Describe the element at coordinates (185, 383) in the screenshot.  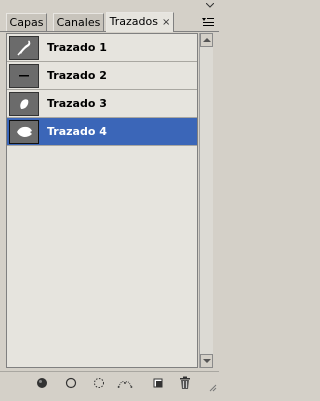
I see `trash-icon` at that location.